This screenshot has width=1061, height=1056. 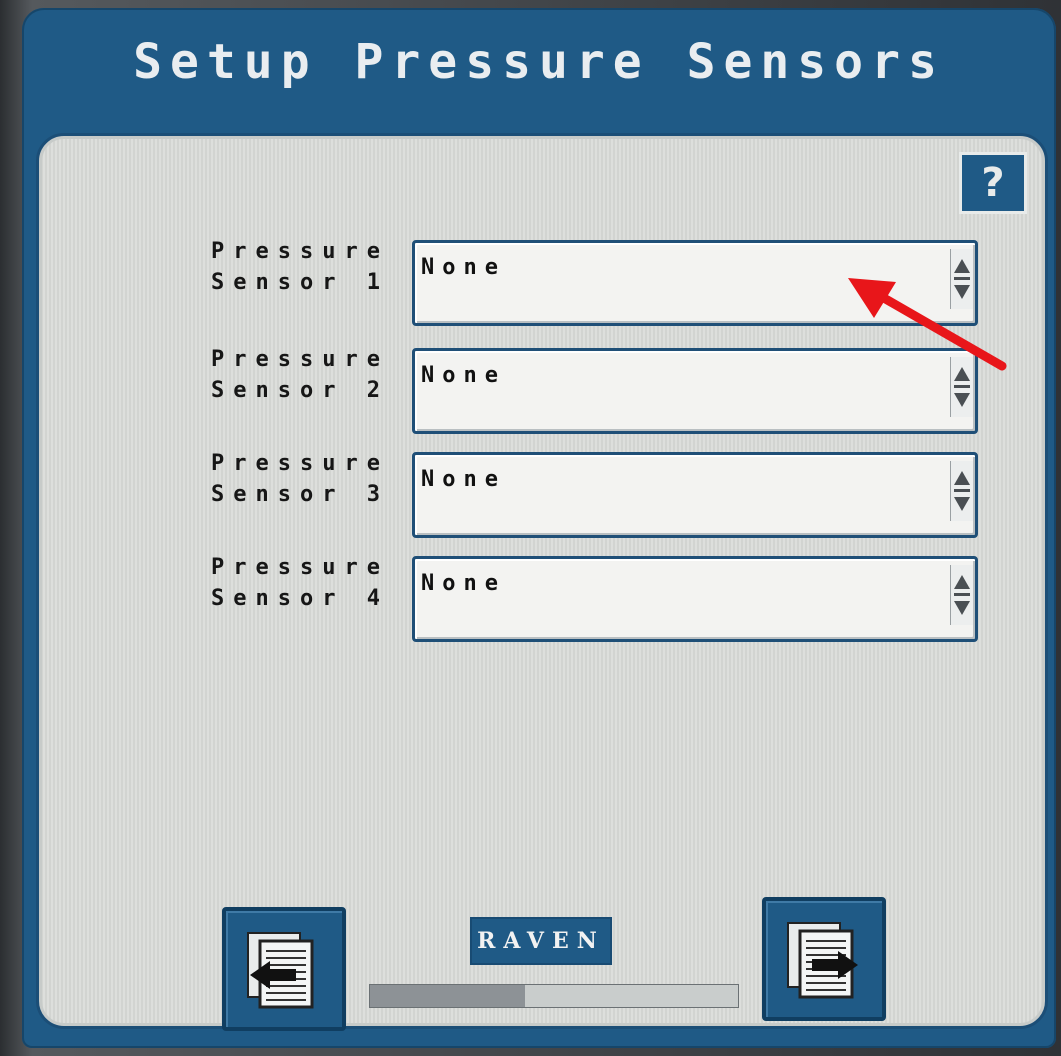 What do you see at coordinates (447, 996) in the screenshot?
I see `progress-fill` at bounding box center [447, 996].